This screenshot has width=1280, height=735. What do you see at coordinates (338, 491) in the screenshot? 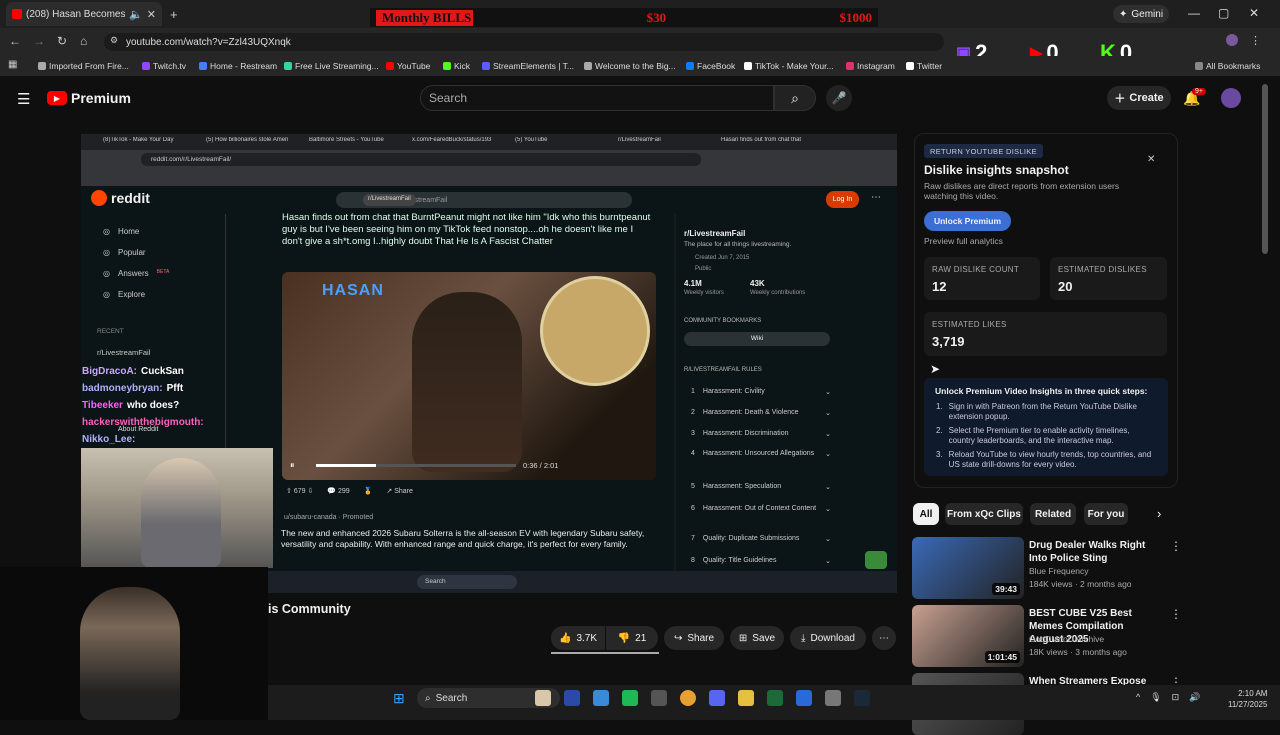
I see `comments-button: 💬 299` at bounding box center [338, 491].